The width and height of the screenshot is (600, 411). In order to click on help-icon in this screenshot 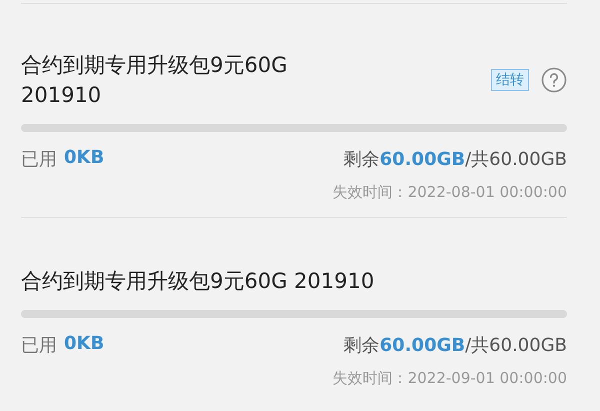, I will do `click(554, 80)`.